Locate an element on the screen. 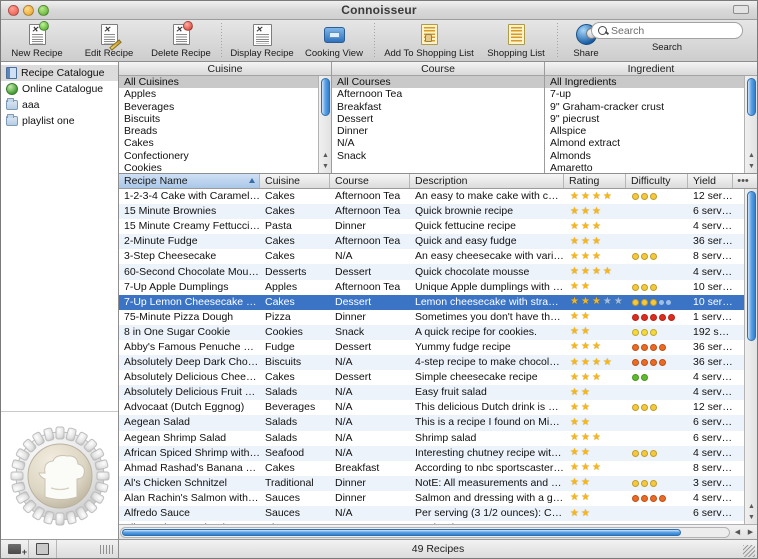  hscroll-track is located at coordinates (425, 532).